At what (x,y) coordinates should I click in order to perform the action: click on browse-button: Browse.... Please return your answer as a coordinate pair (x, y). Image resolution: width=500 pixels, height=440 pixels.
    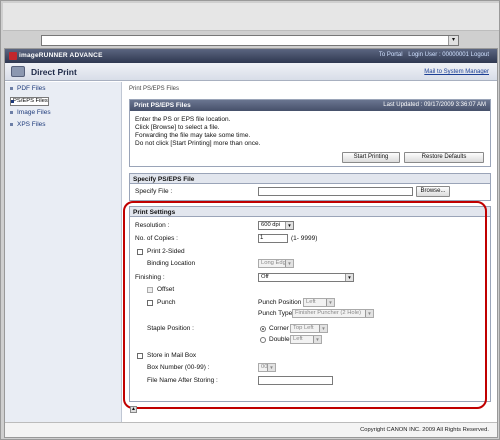
    Looking at the image, I should click on (433, 191).